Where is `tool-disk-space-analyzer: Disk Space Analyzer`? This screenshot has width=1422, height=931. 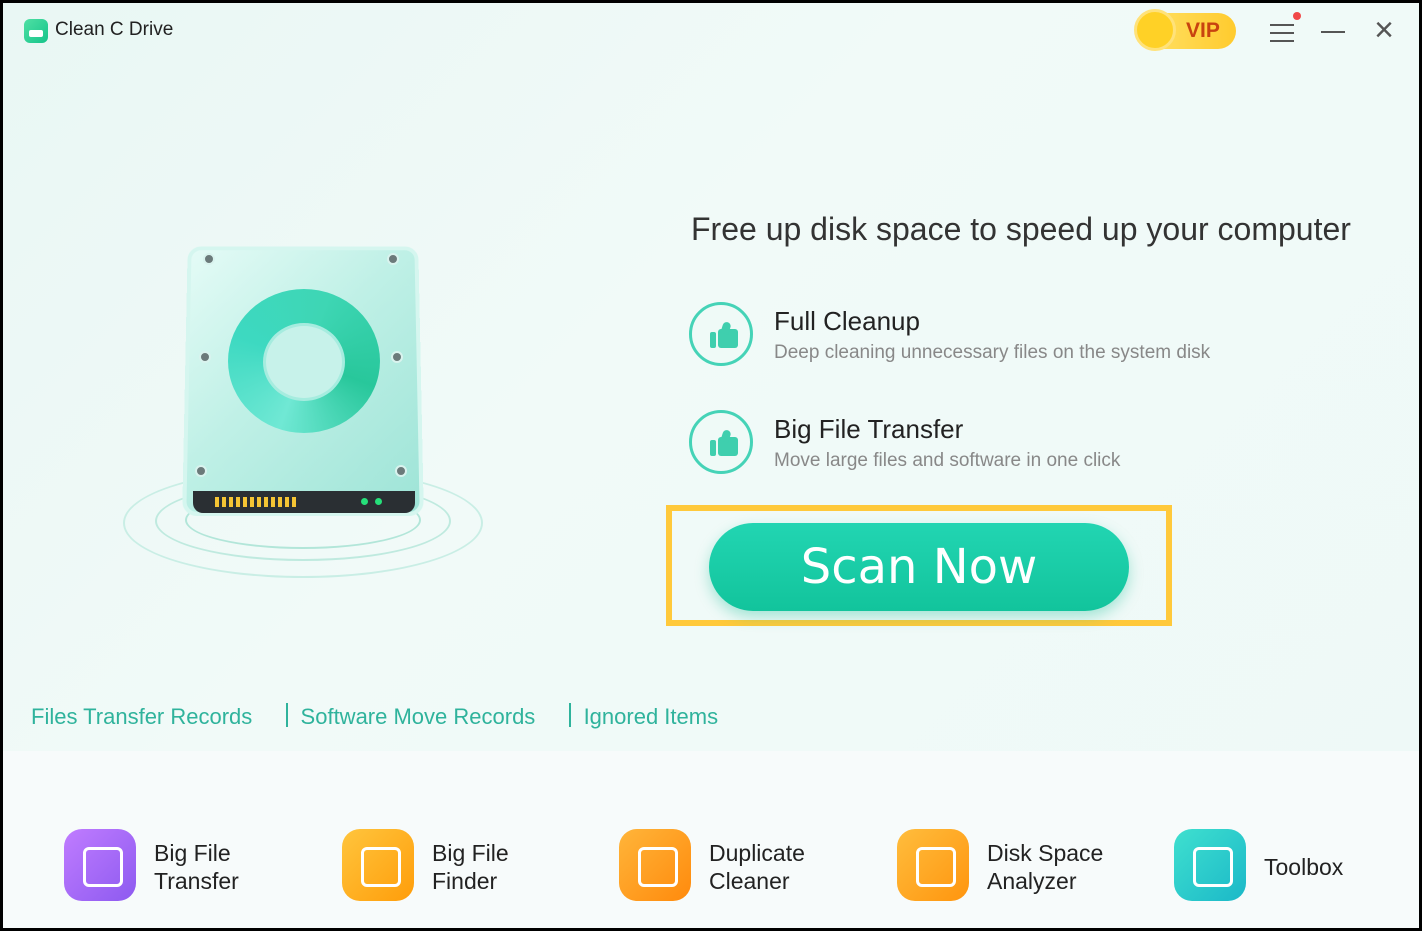 tool-disk-space-analyzer: Disk Space Analyzer is located at coordinates (1027, 867).